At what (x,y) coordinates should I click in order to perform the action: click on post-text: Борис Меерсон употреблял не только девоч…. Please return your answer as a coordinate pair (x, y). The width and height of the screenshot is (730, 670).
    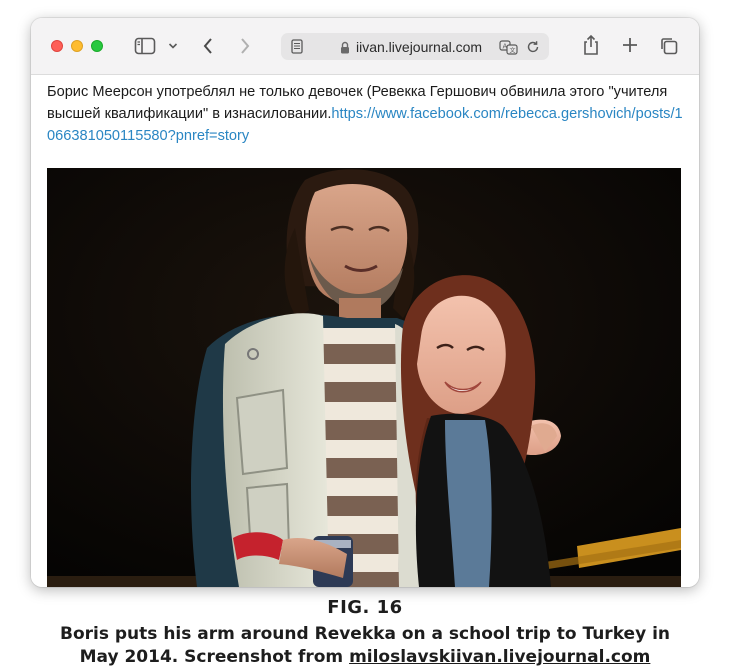
    Looking at the image, I should click on (367, 114).